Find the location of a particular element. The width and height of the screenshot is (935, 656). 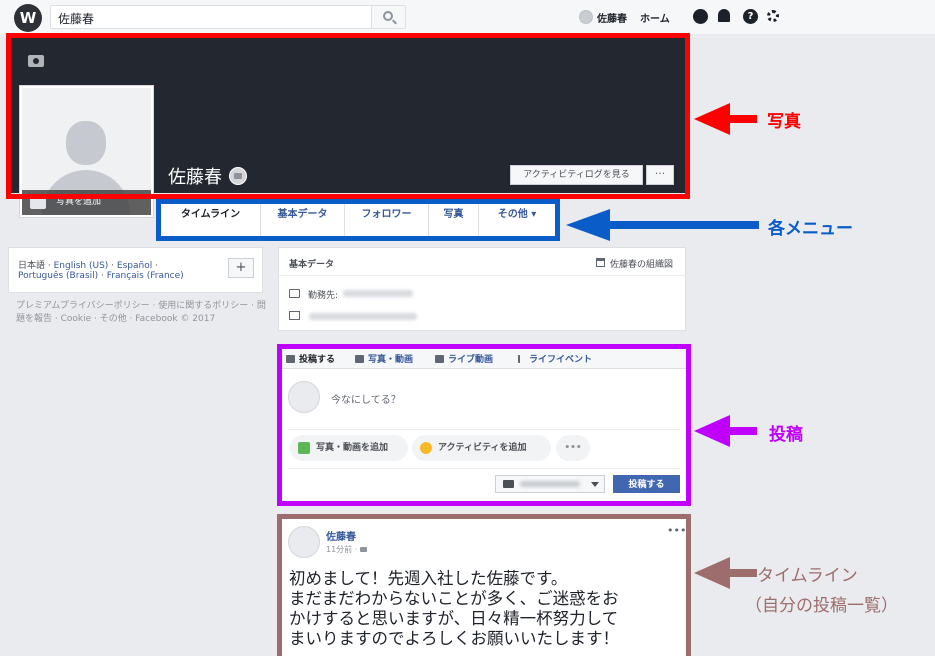

menu-arrow-shaft is located at coordinates (684, 225).